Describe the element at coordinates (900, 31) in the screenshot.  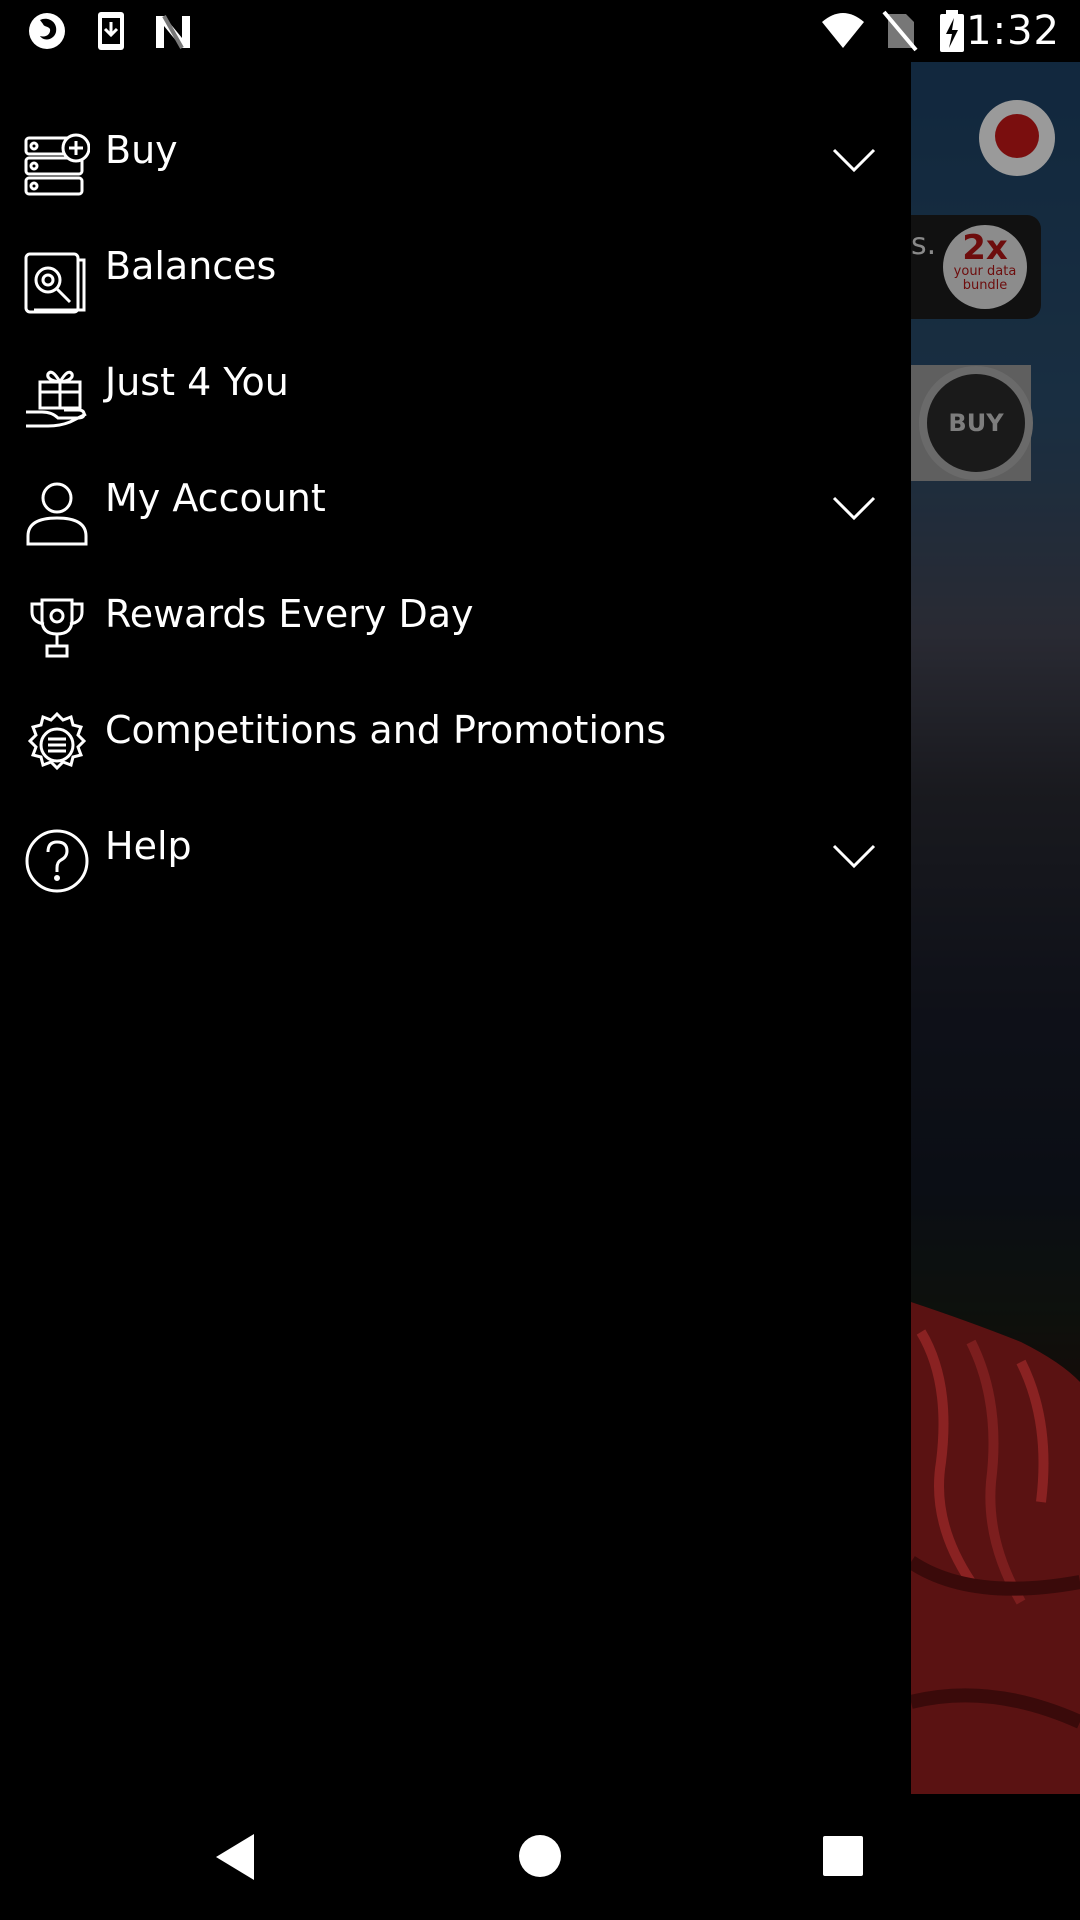
I see `no-sim-icon` at that location.